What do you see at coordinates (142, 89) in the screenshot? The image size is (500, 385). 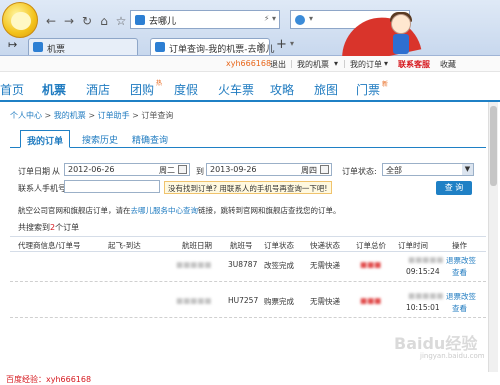 I see `nav-item-groupbuy: 团购` at bounding box center [142, 89].